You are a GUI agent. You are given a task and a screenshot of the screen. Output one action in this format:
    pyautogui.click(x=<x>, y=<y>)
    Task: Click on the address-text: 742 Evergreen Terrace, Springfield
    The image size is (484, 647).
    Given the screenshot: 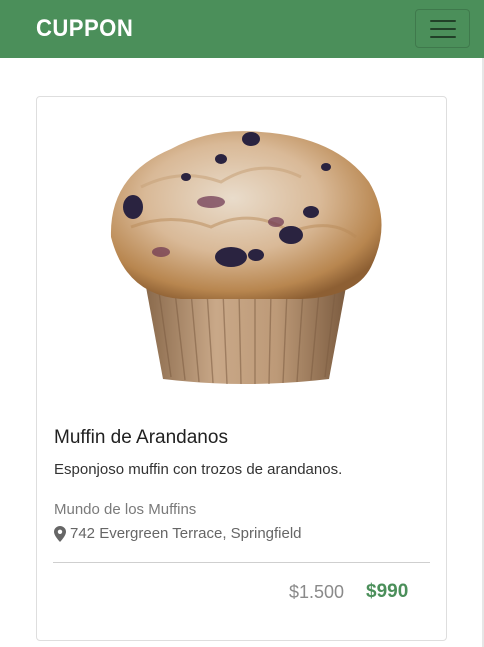 What is the action you would take?
    pyautogui.click(x=186, y=533)
    